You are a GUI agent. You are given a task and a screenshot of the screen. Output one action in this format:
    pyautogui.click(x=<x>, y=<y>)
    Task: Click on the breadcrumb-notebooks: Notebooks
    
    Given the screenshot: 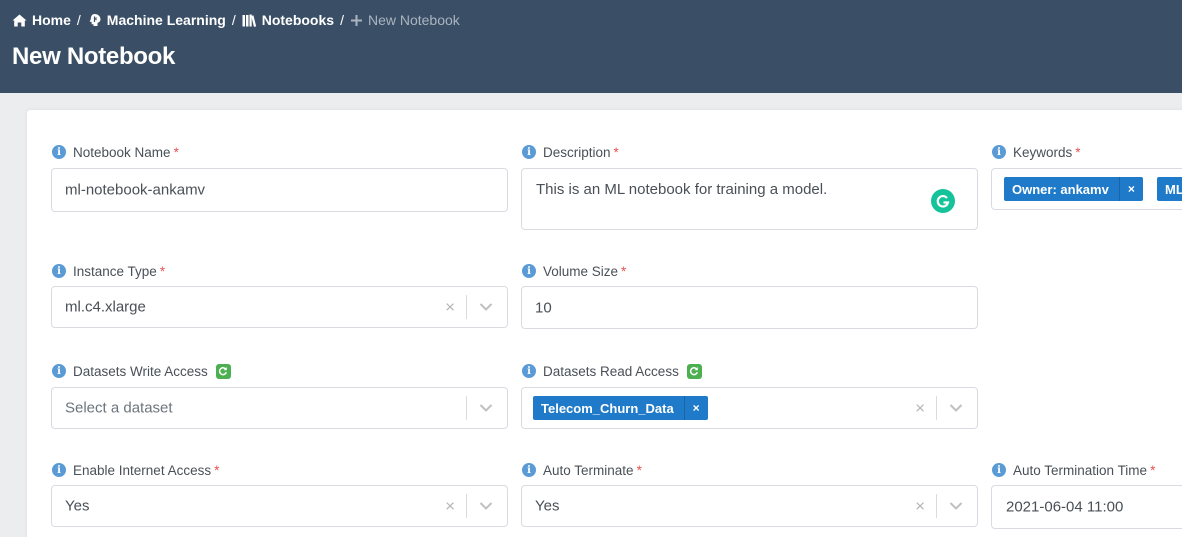 What is the action you would take?
    pyautogui.click(x=288, y=20)
    